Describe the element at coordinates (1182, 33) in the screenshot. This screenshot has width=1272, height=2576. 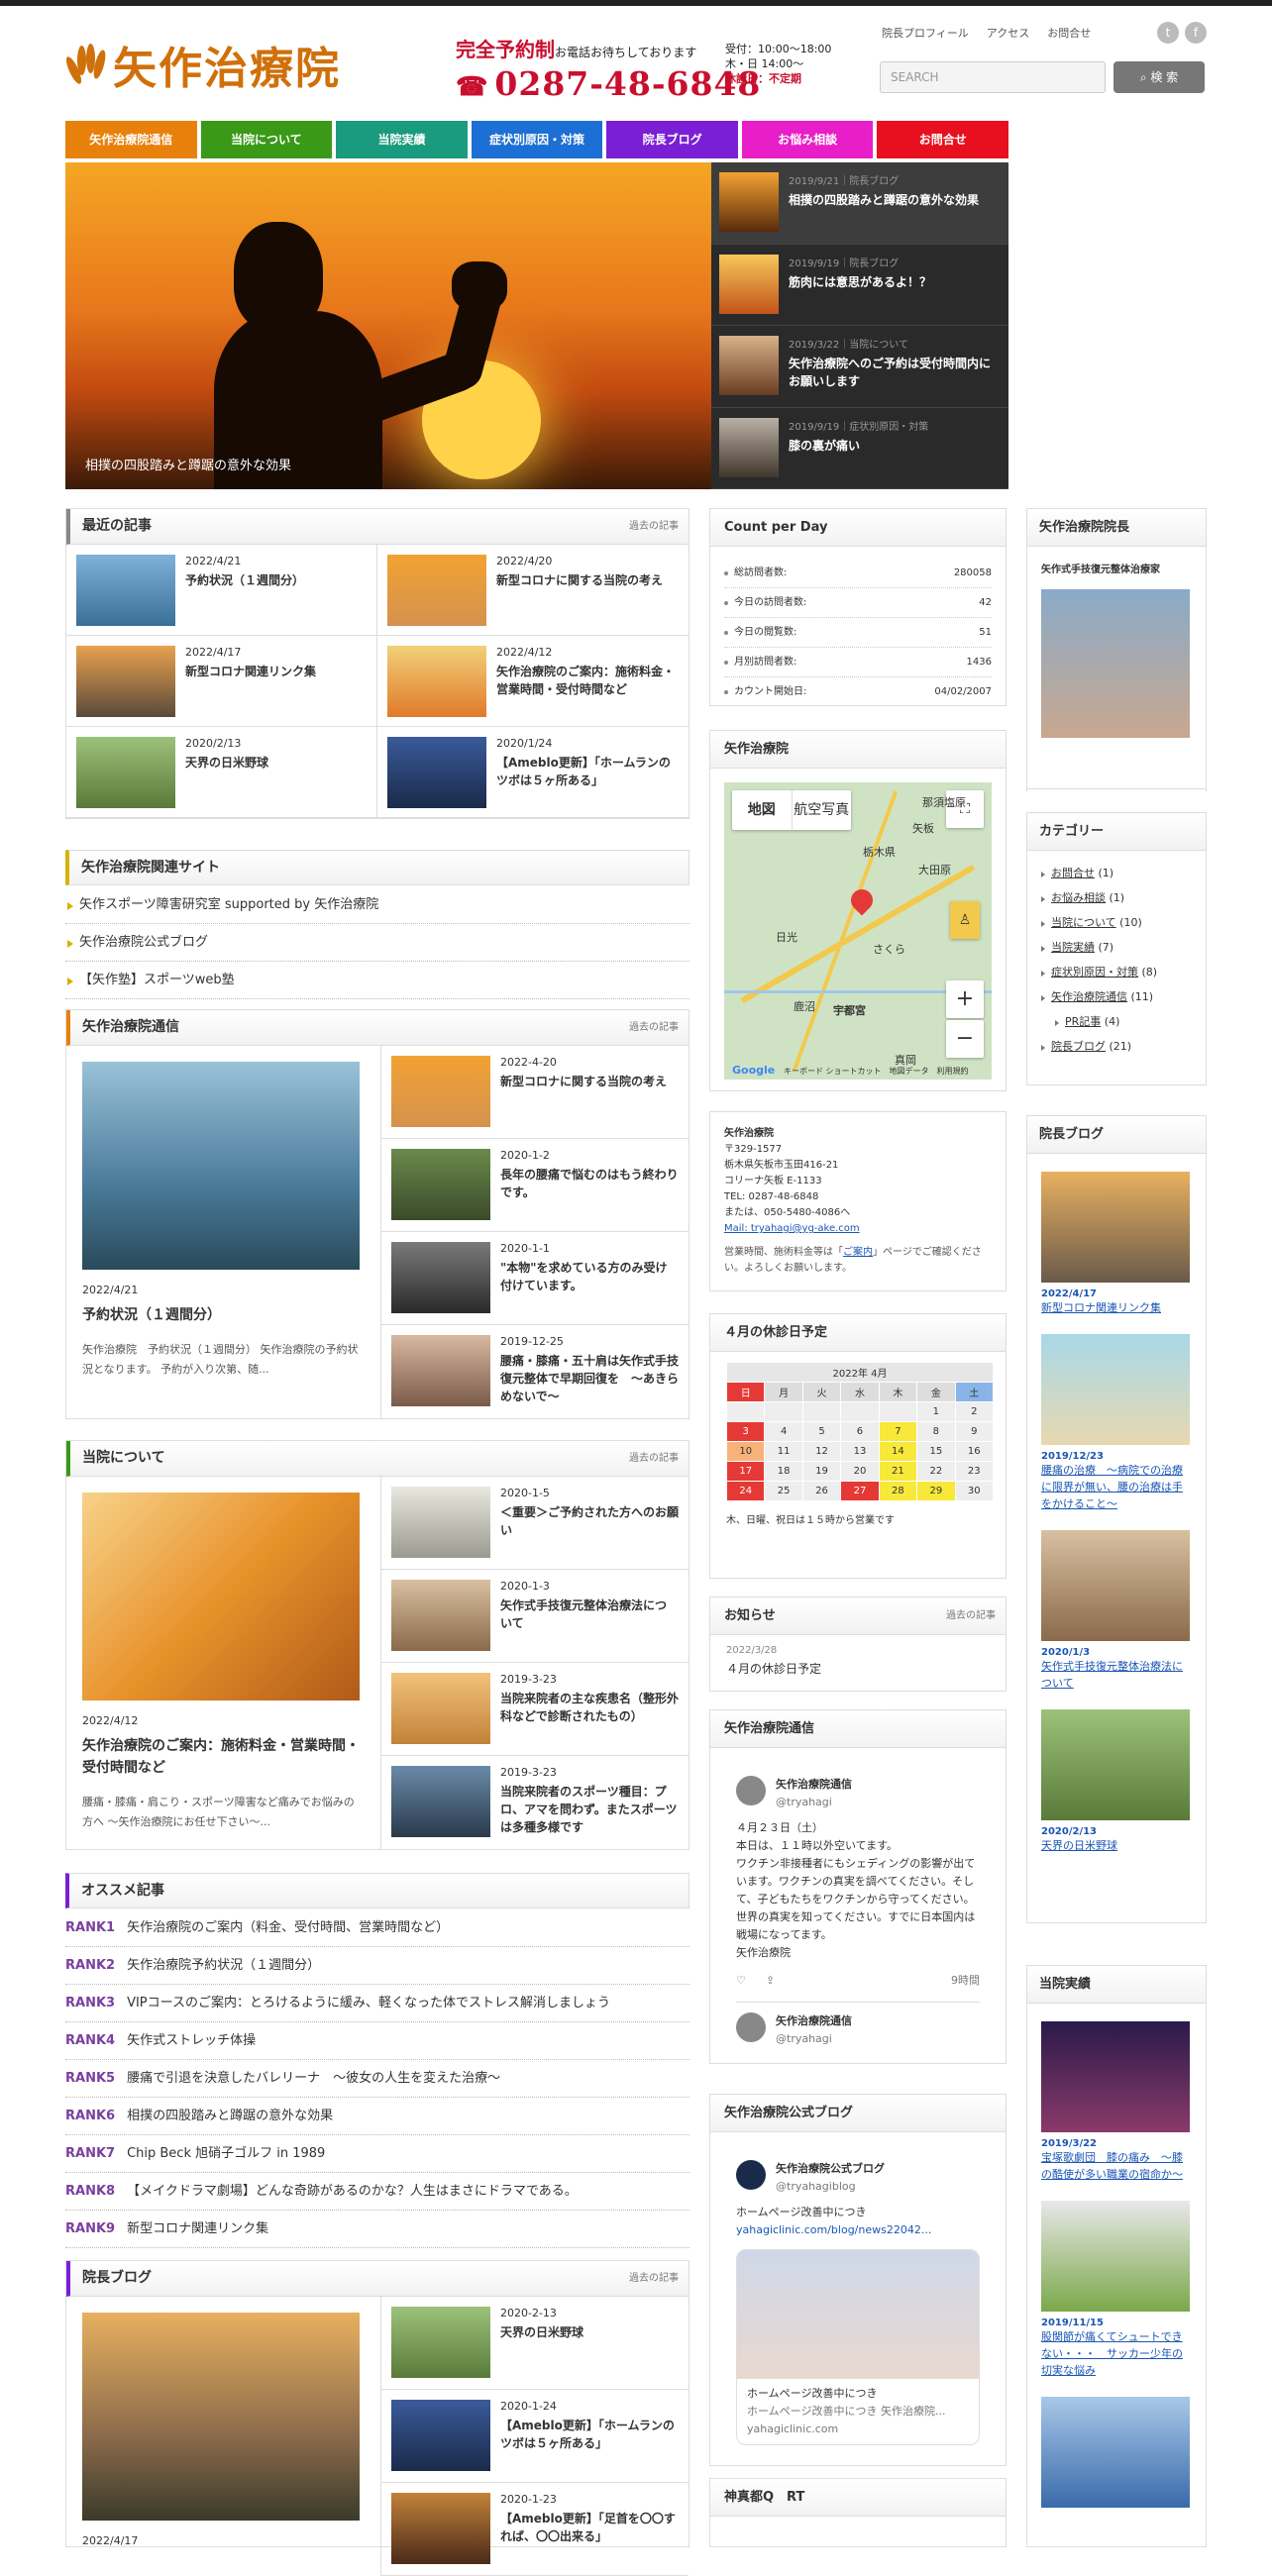
I see `social-links: t f` at that location.